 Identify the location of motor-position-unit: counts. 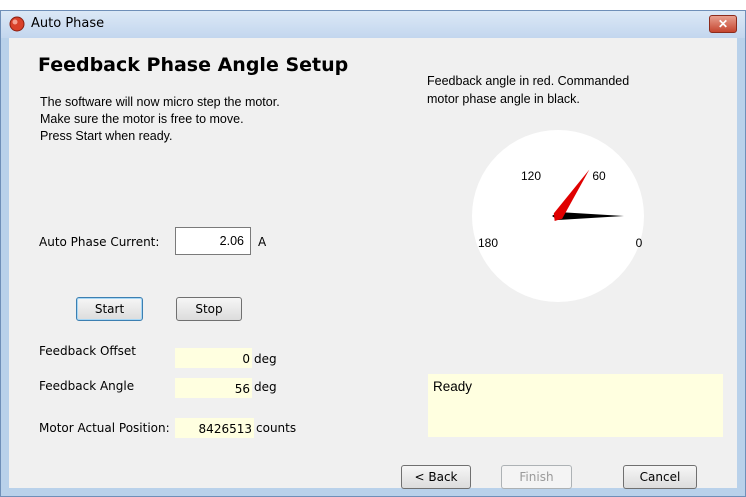
(276, 428).